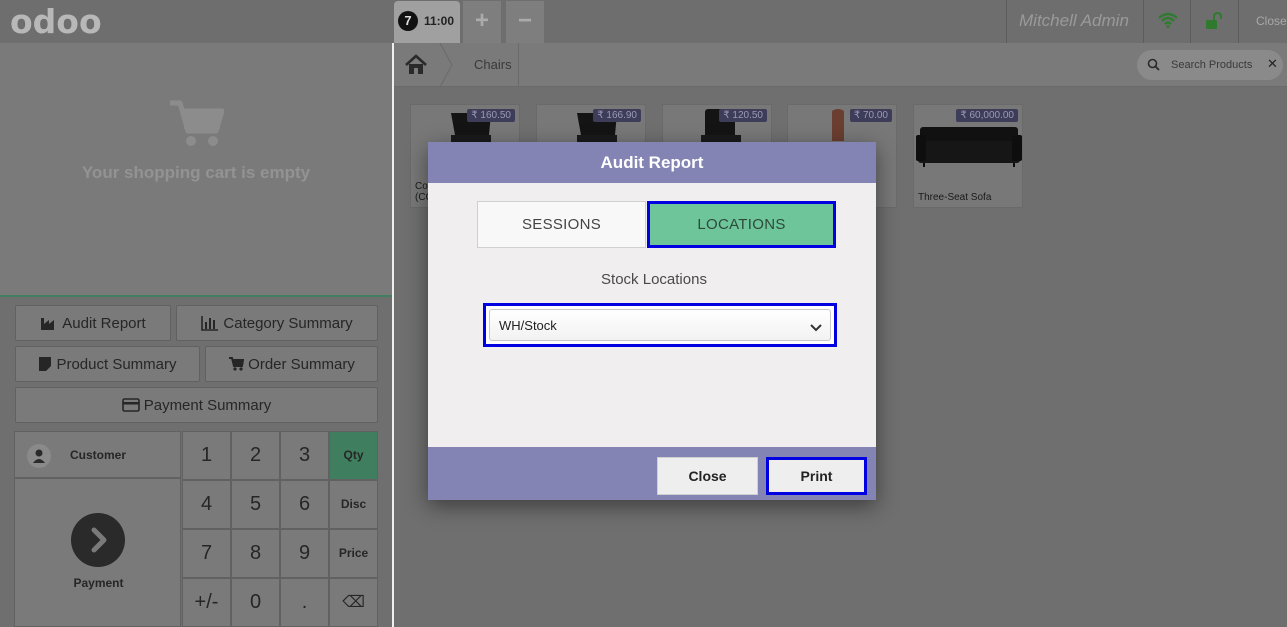 The image size is (1287, 627). What do you see at coordinates (1272, 64) in the screenshot?
I see `clear-search-icon: ✕` at bounding box center [1272, 64].